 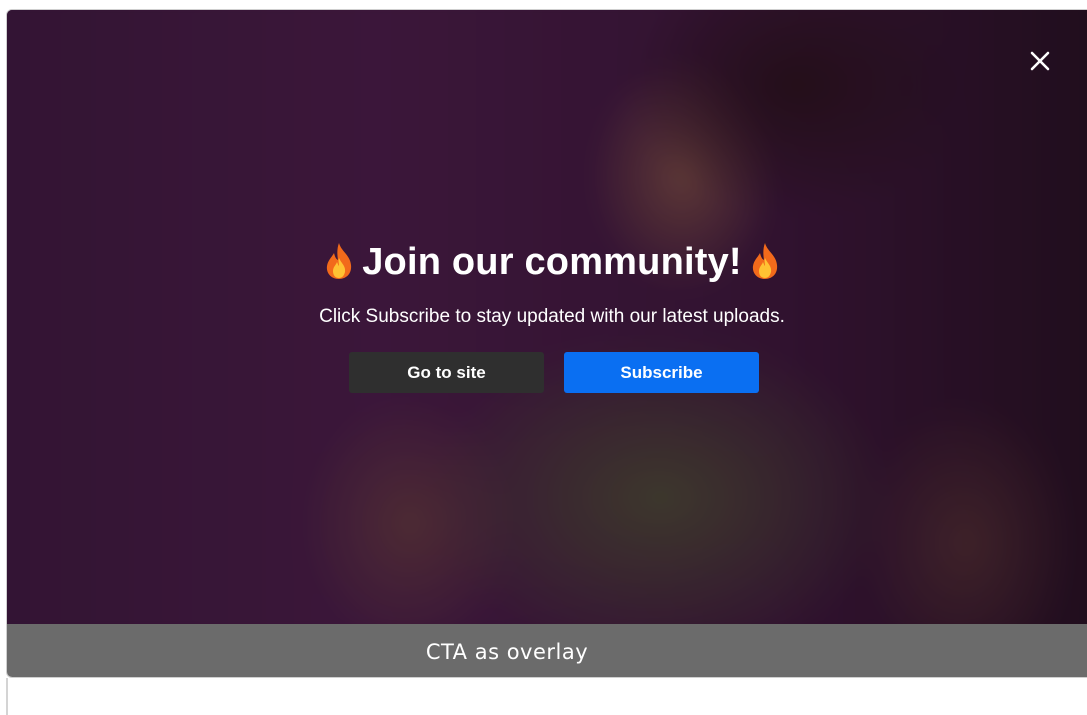 I want to click on subscribe-button: Subscribe, so click(x=661, y=372).